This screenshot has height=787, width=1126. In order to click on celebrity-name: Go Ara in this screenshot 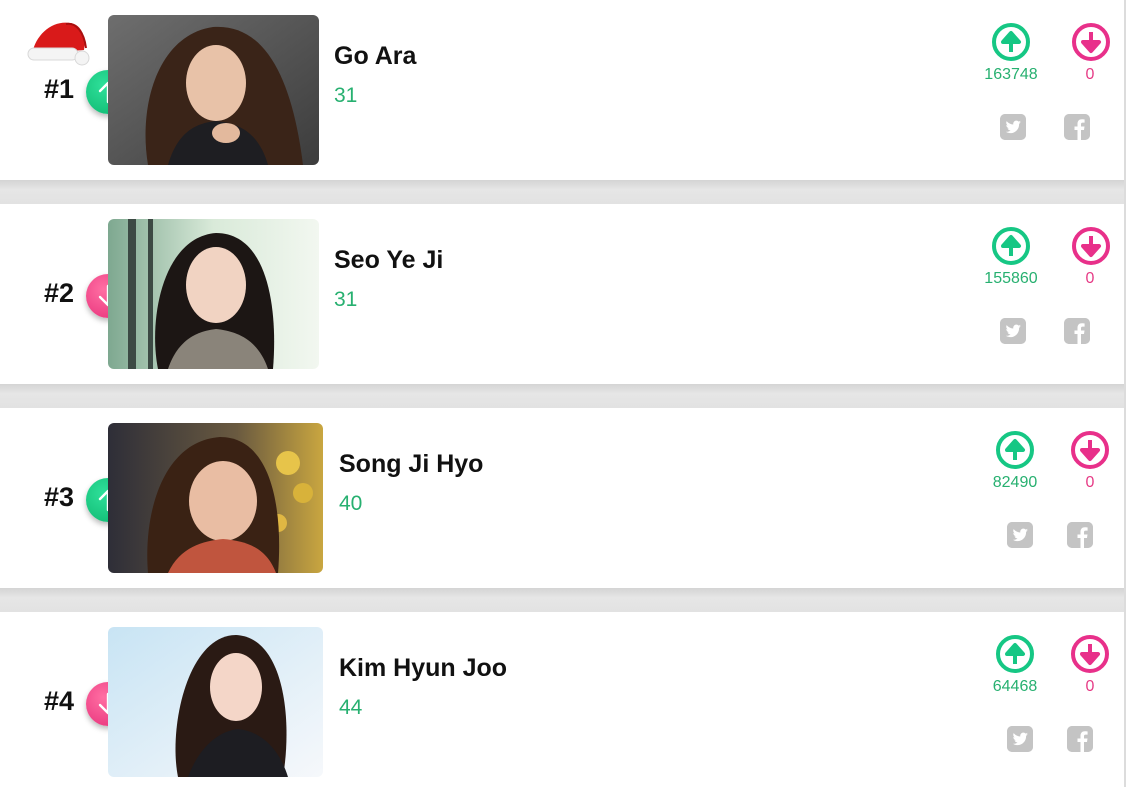, I will do `click(375, 56)`.